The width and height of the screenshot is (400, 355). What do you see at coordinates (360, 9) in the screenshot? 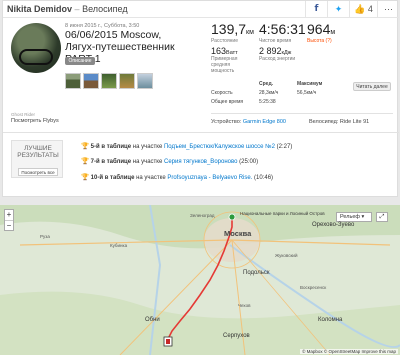
I see `kudos-icon: 👍` at bounding box center [360, 9].